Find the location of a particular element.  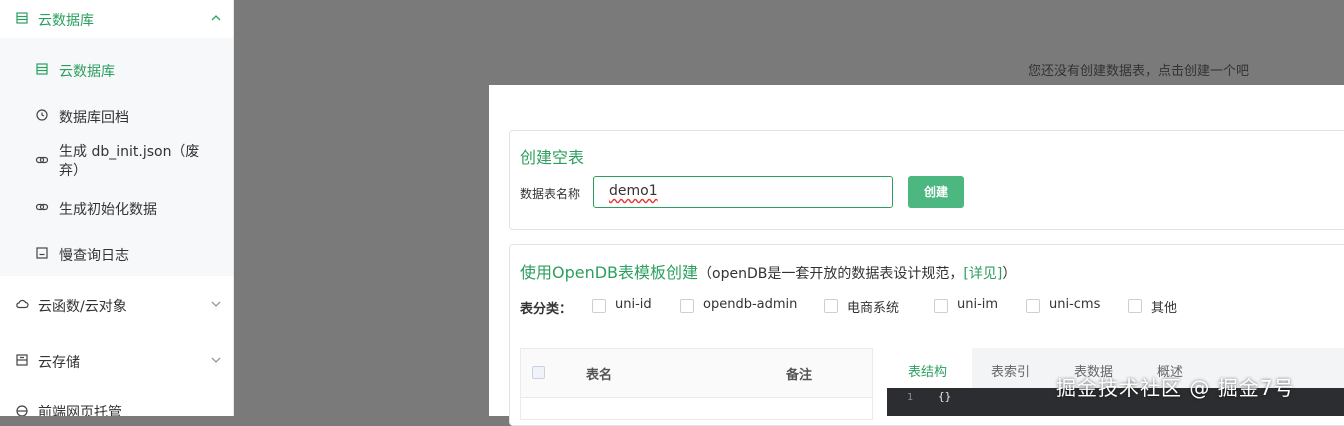

category-option-label: uni-im is located at coordinates (978, 304).